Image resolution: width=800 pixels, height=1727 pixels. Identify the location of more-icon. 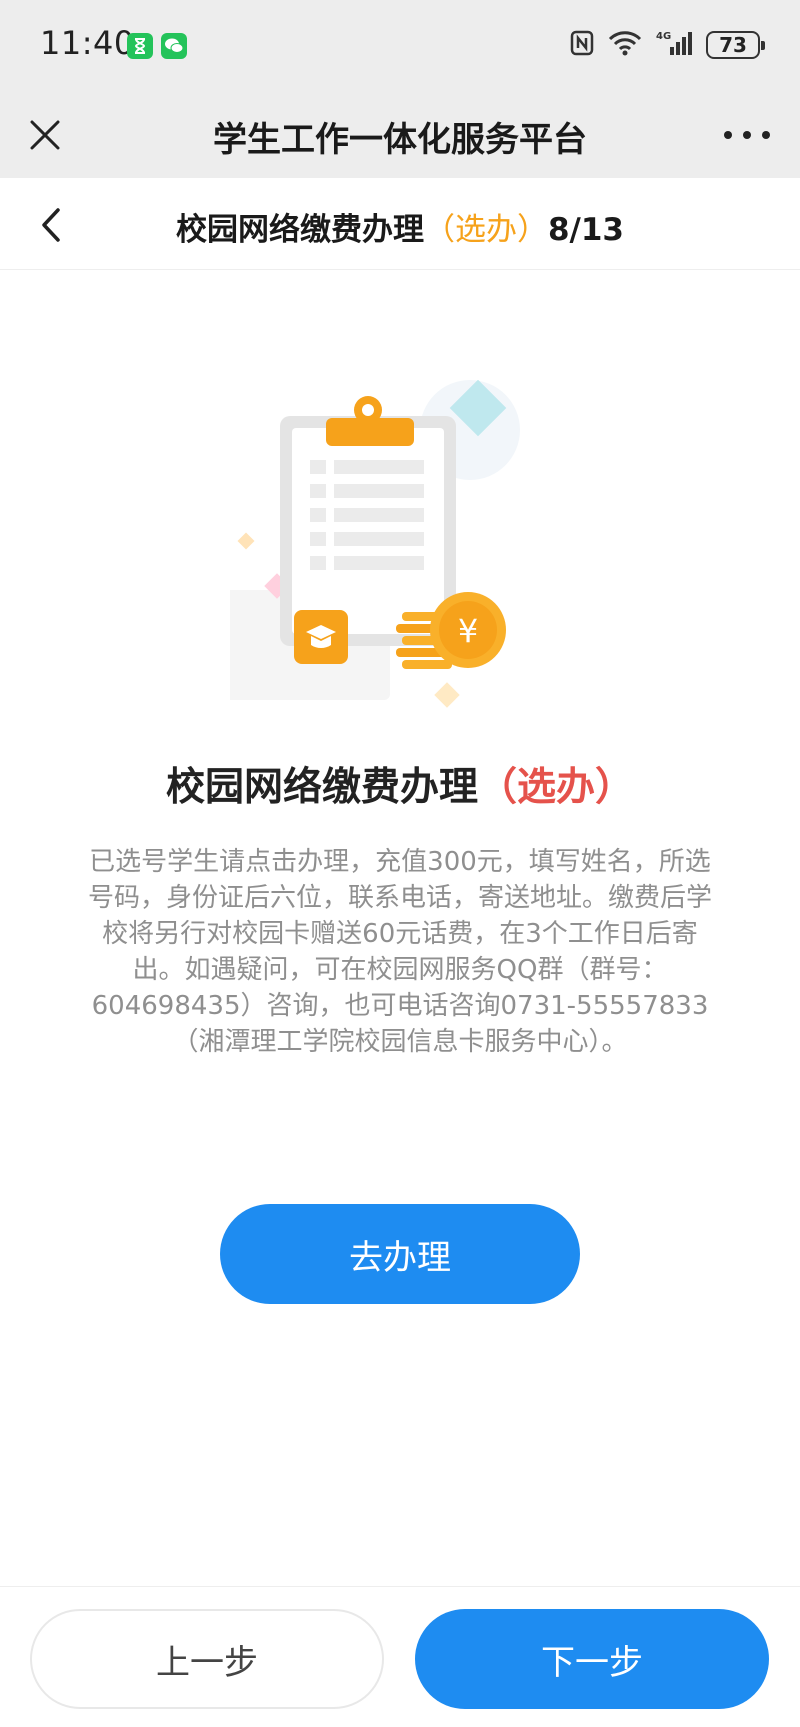
(747, 135).